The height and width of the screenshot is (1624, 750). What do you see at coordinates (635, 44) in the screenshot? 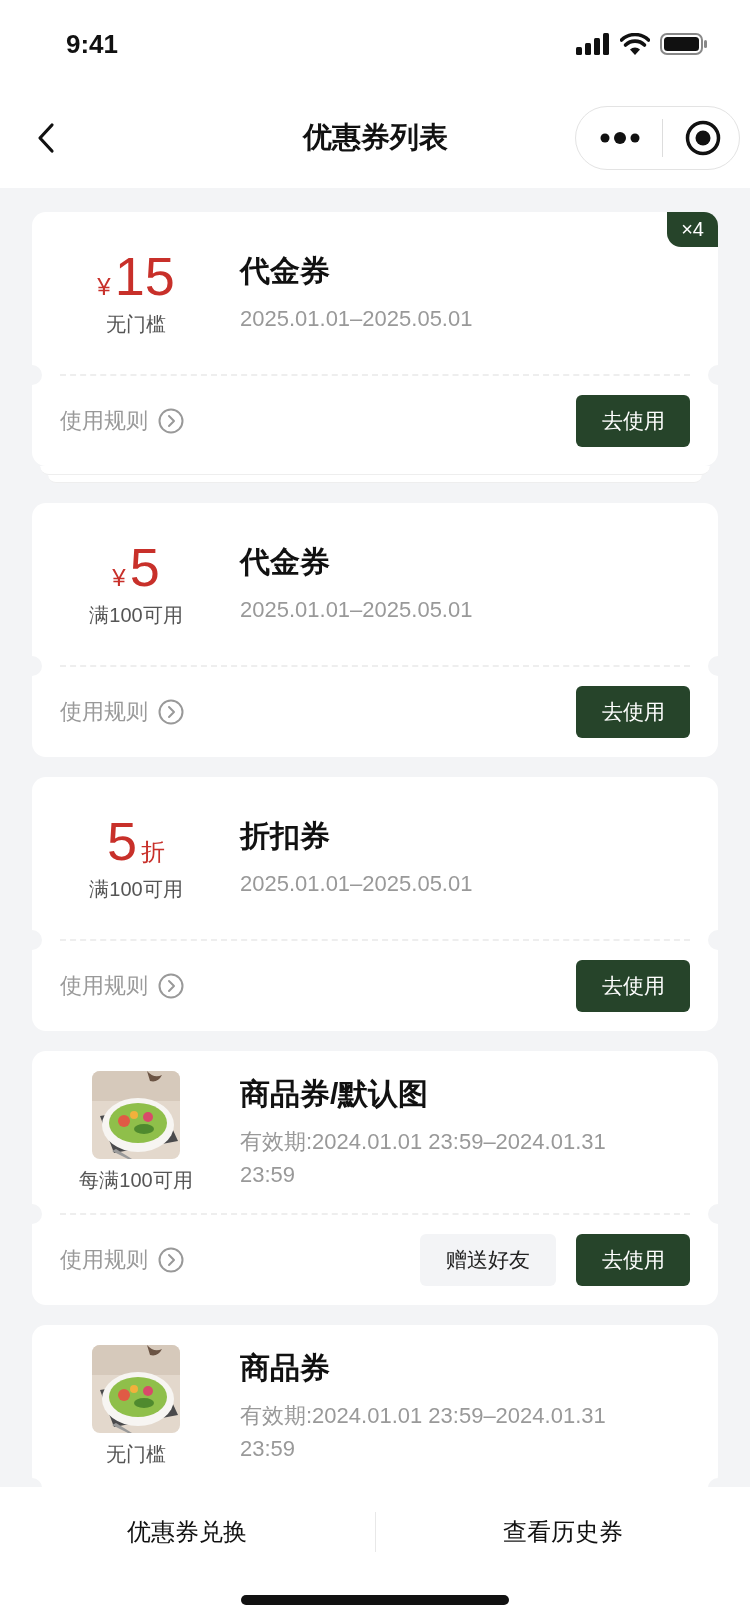
I see `wifi-icon` at bounding box center [635, 44].